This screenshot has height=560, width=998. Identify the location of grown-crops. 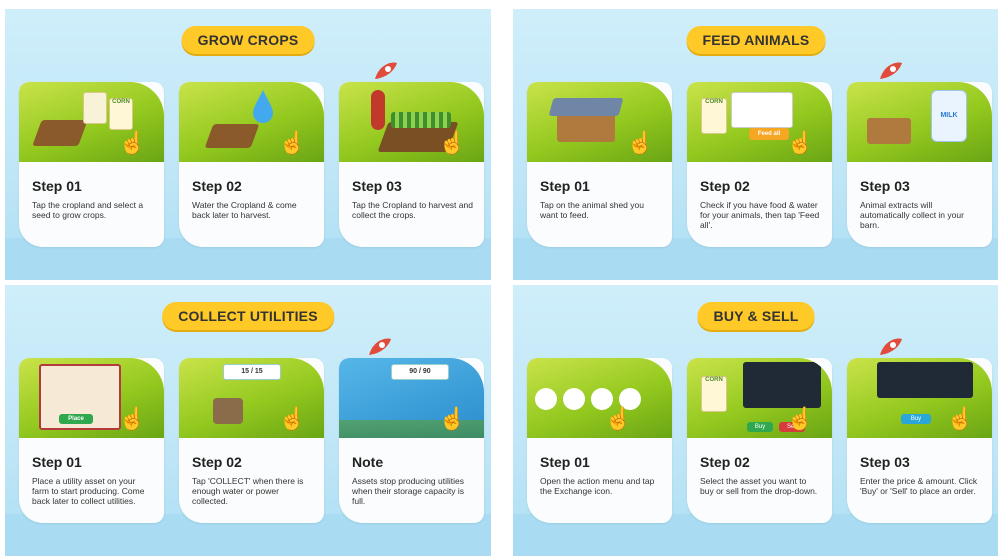
(421, 120).